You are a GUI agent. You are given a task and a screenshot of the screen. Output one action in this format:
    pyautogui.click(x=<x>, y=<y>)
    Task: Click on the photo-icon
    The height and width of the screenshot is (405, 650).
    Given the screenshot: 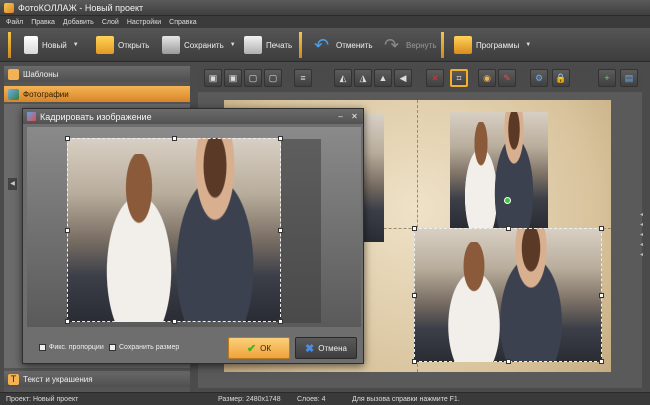 What is the action you would take?
    pyautogui.click(x=13, y=94)
    